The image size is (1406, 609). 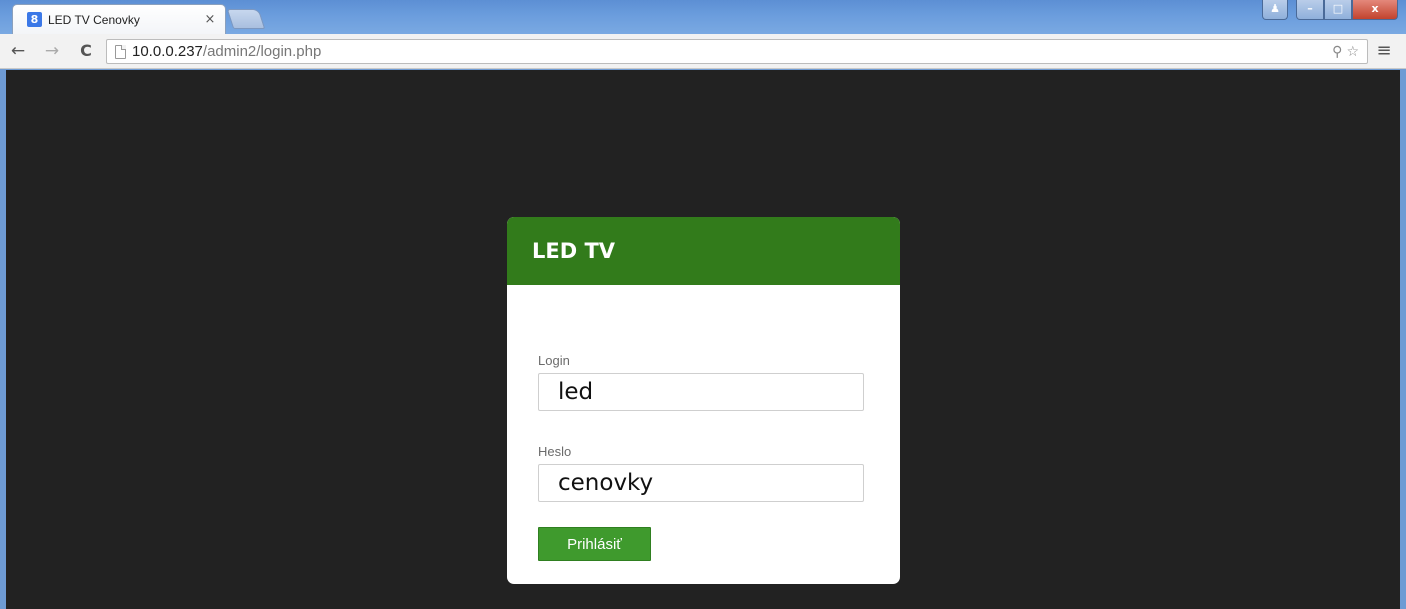 I want to click on browser-toolbar: ← → C 10.0.0.237/admin2/login.php ⚲ ☆ ≡, so click(x=703, y=51).